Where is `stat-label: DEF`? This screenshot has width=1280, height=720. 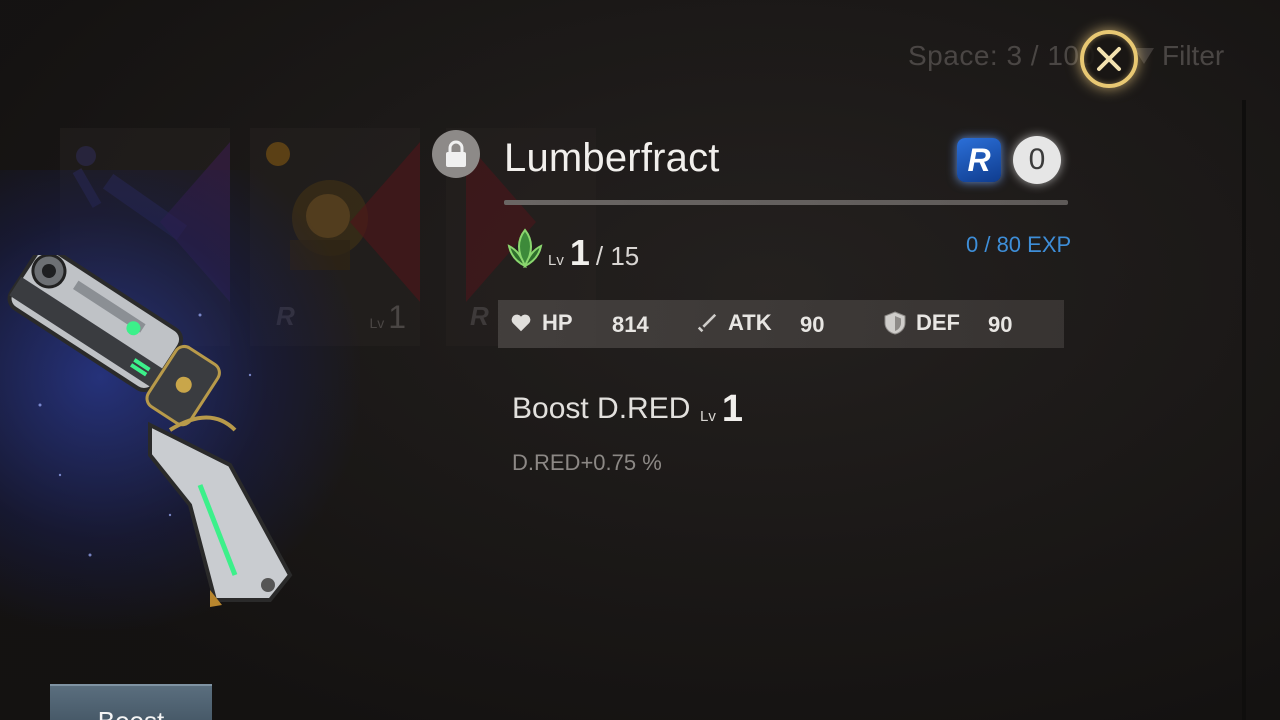 stat-label: DEF is located at coordinates (938, 322).